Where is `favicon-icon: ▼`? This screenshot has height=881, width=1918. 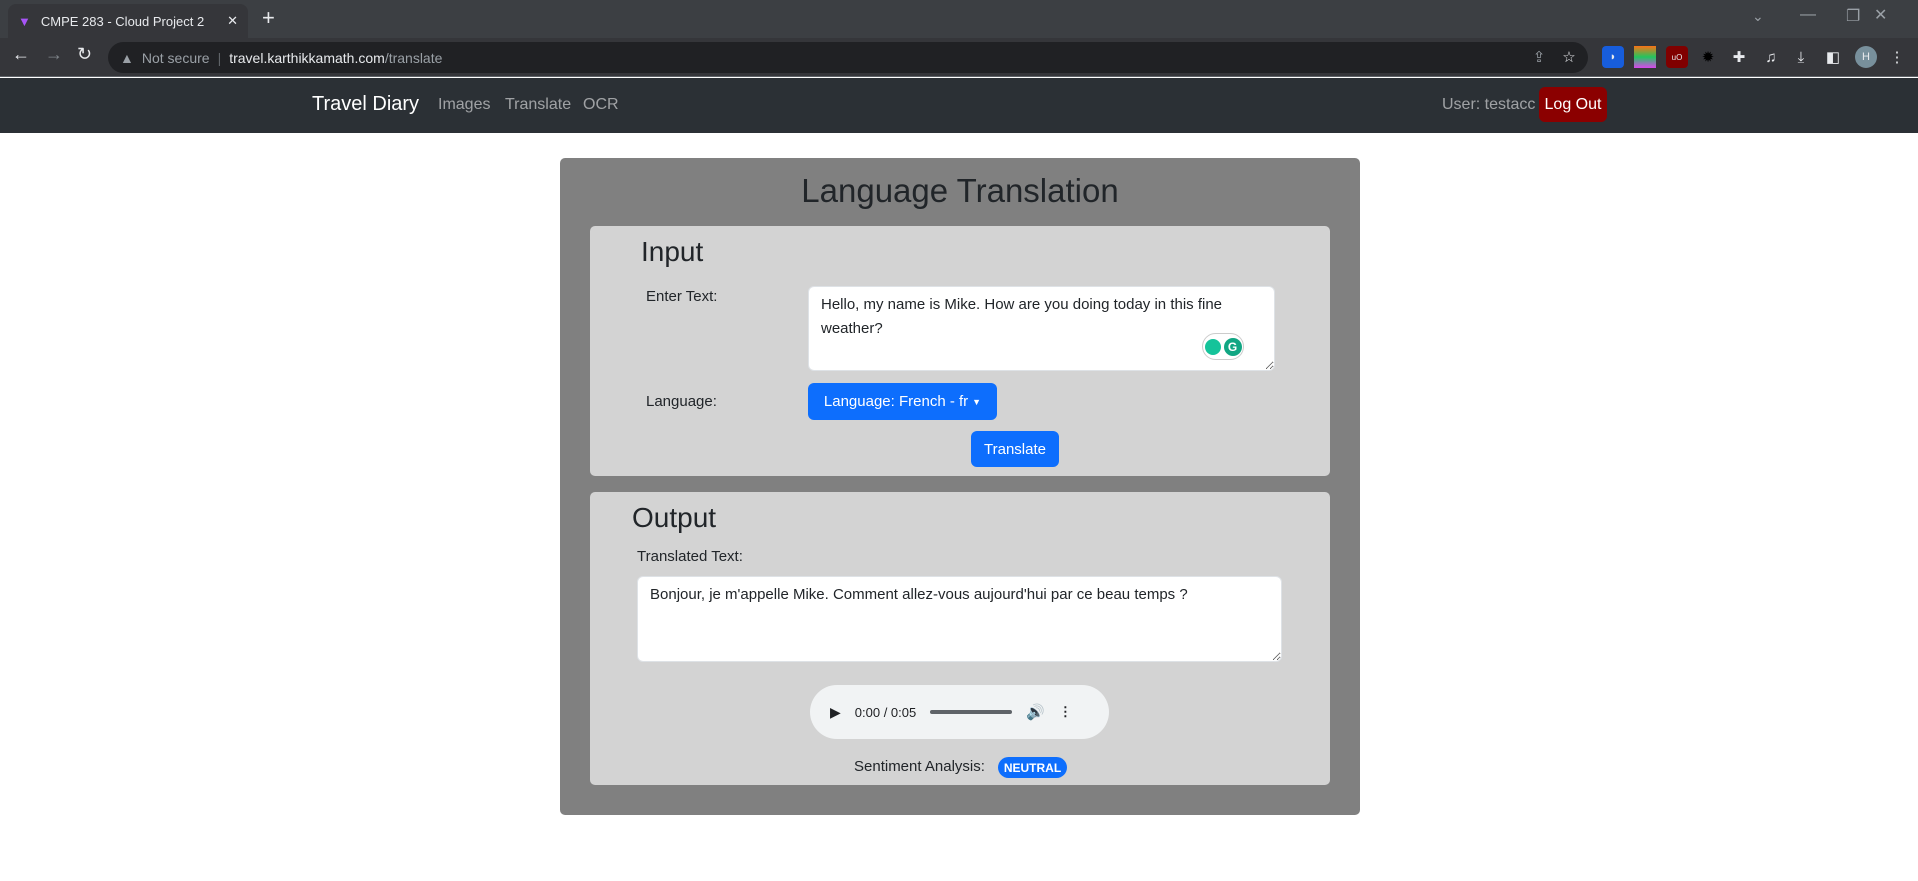 favicon-icon: ▼ is located at coordinates (24, 21).